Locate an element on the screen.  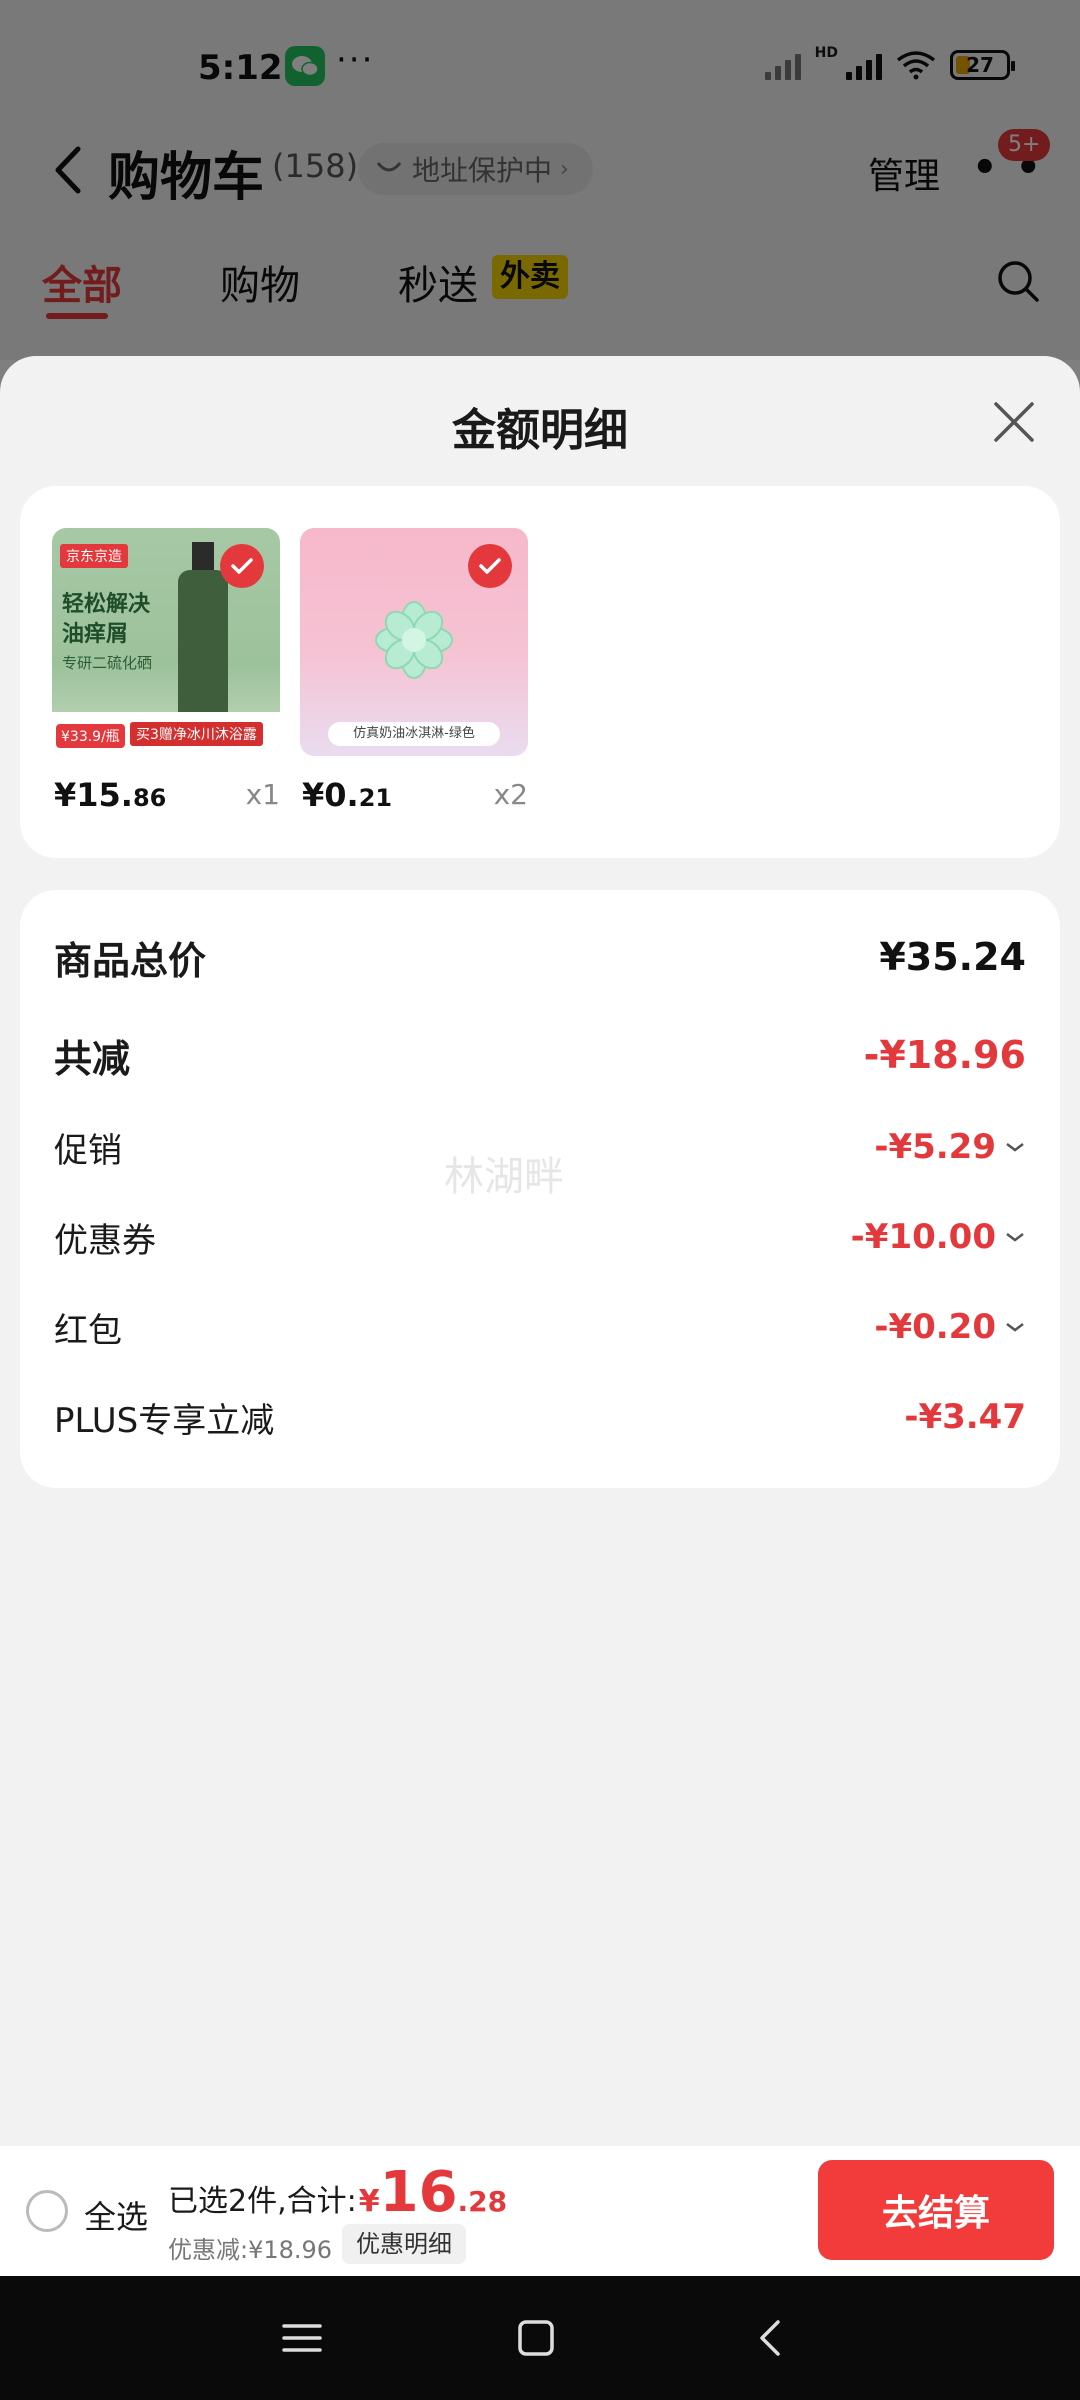
product-price-main: ¥0. is located at coordinates (330, 795).